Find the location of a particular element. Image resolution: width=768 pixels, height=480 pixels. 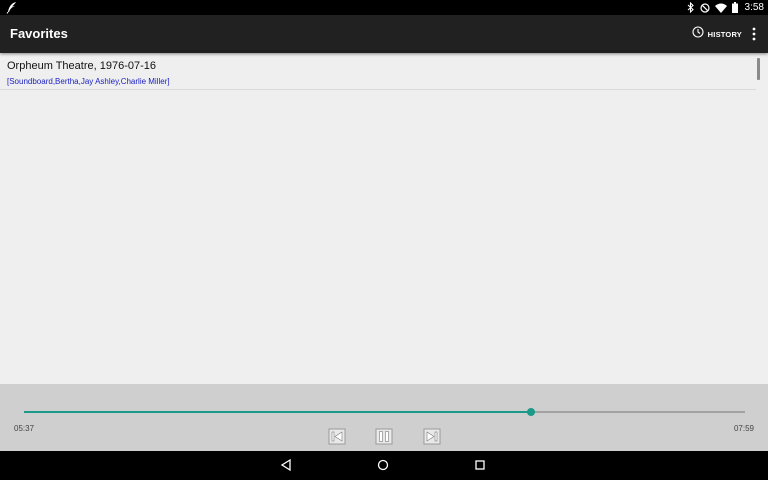

pause-icon is located at coordinates (384, 436).